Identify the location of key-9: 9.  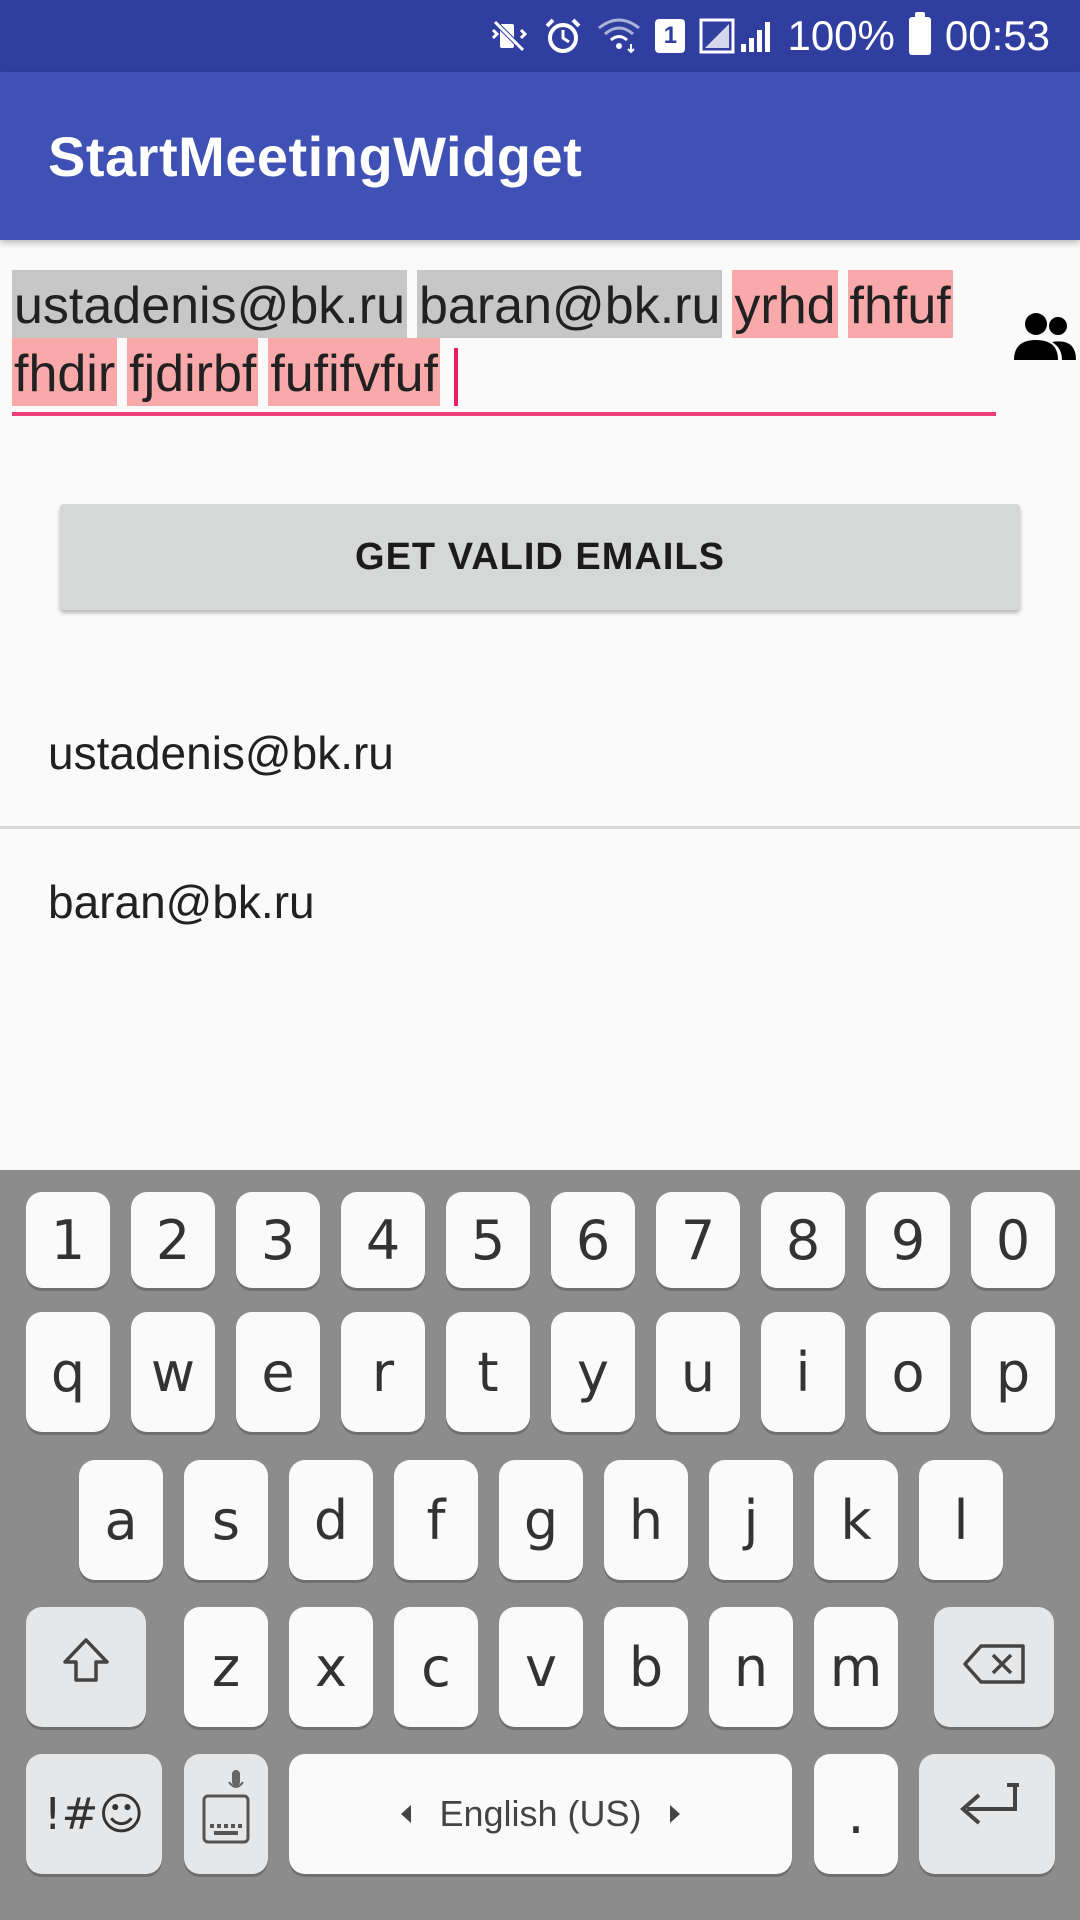
(908, 1240).